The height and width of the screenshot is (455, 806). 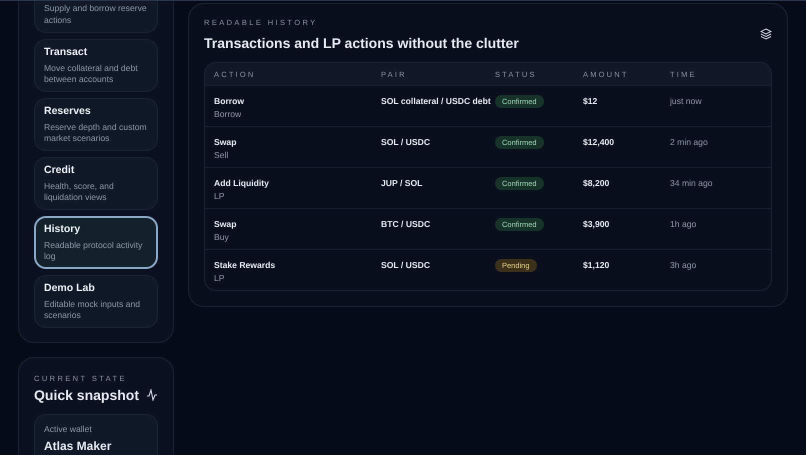 What do you see at coordinates (222, 237) in the screenshot?
I see `action-type: Buy` at bounding box center [222, 237].